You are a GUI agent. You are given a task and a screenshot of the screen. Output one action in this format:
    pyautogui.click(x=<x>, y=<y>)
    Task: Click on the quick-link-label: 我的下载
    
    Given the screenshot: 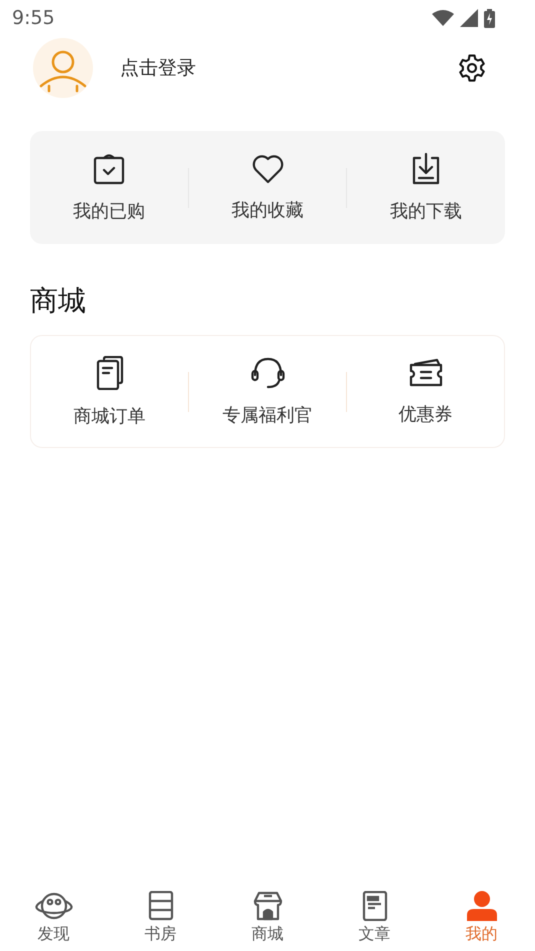 What is the action you would take?
    pyautogui.click(x=426, y=210)
    